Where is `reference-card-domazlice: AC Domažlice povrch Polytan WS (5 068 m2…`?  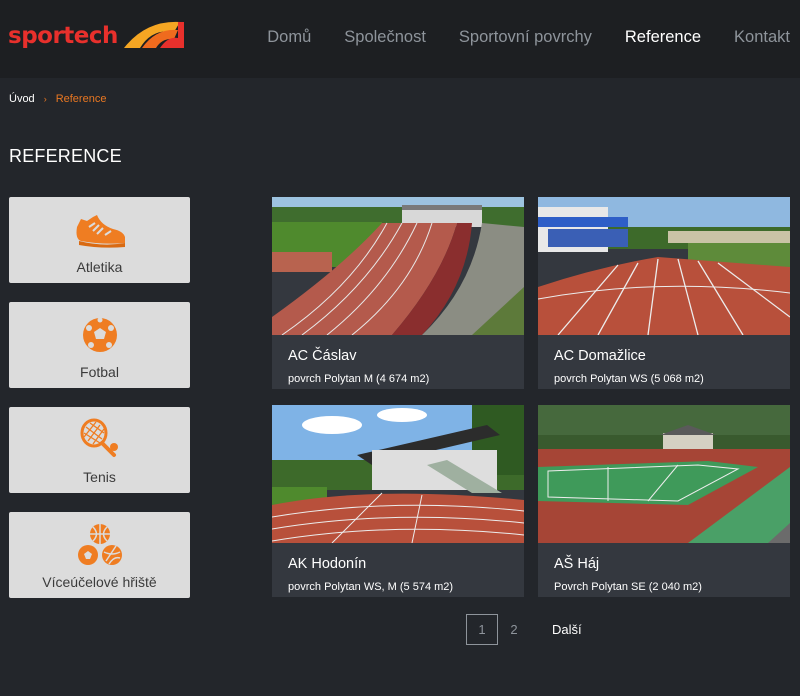 reference-card-domazlice: AC Domažlice povrch Polytan WS (5 068 m2… is located at coordinates (664, 293).